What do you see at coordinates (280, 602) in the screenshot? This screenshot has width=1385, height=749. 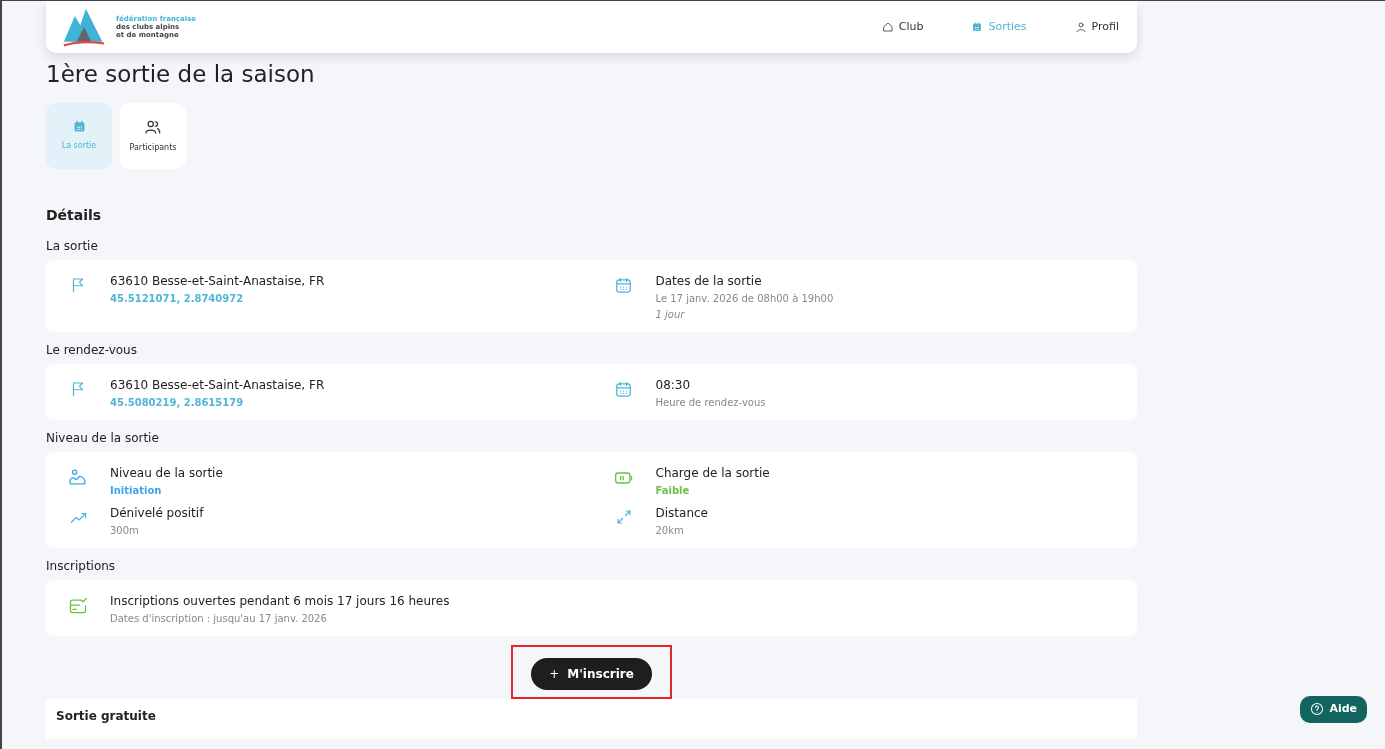 I see `info-label: Inscriptions ouvertes pendant 6 mois 17 jours 16 heures` at bounding box center [280, 602].